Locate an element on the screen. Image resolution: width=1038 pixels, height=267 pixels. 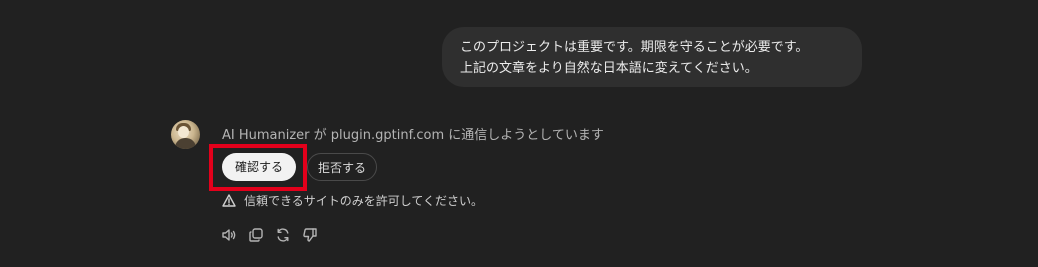
warning-notice: 信頼できるサイトのみを許可してください。 is located at coordinates (352, 200).